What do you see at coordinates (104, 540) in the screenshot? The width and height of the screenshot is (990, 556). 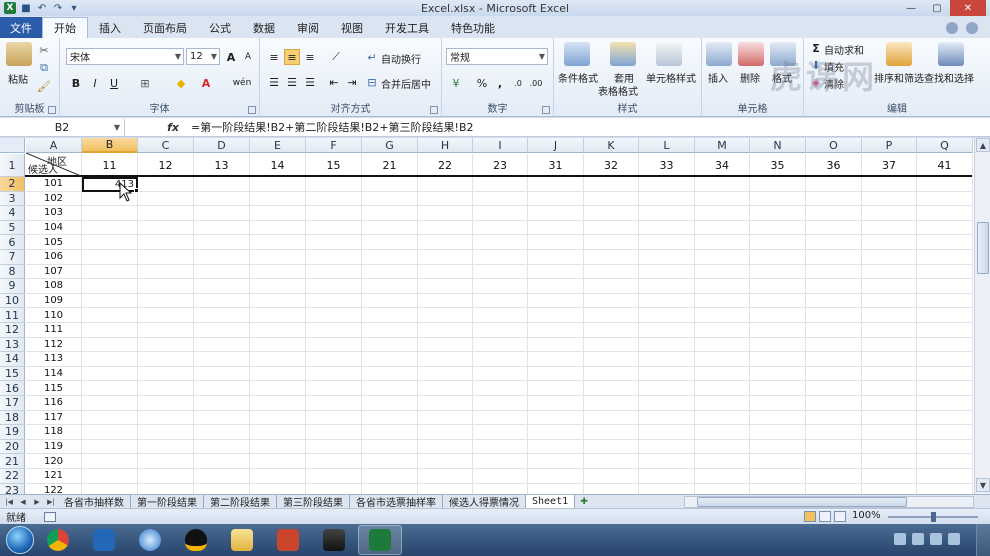 I see `maxthon-icon` at bounding box center [104, 540].